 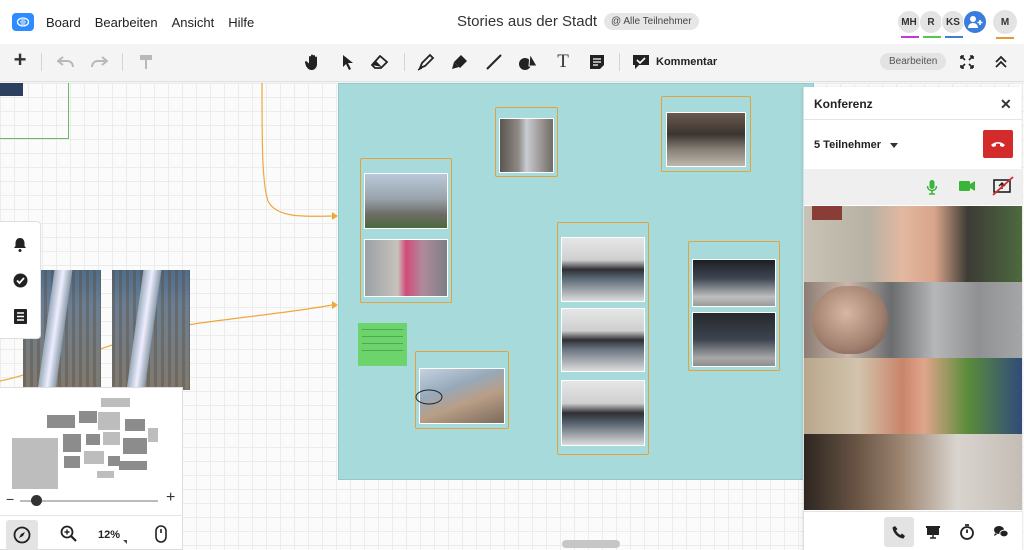 I want to click on avatar: KS, so click(x=953, y=24).